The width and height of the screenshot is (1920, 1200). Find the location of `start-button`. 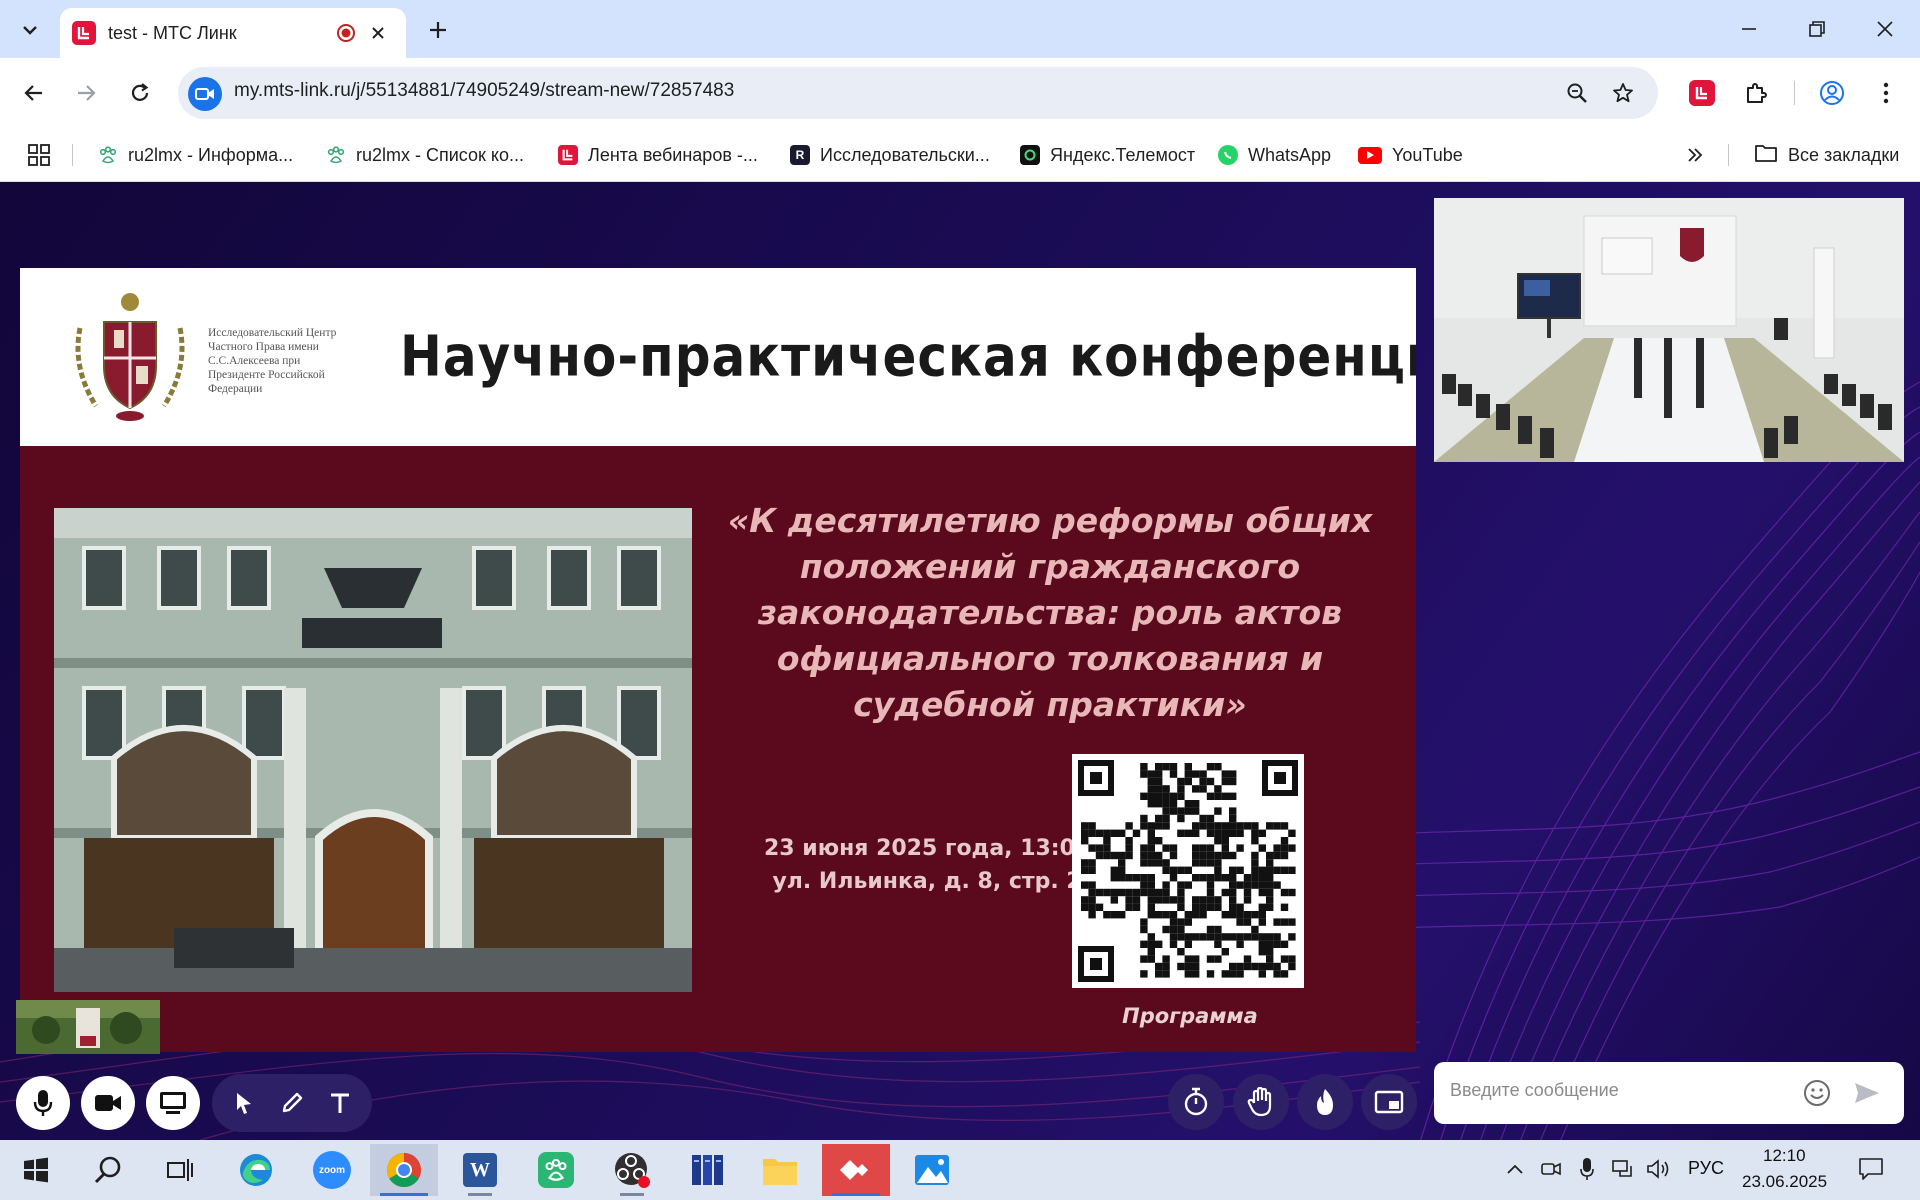

start-button is located at coordinates (36, 1170).